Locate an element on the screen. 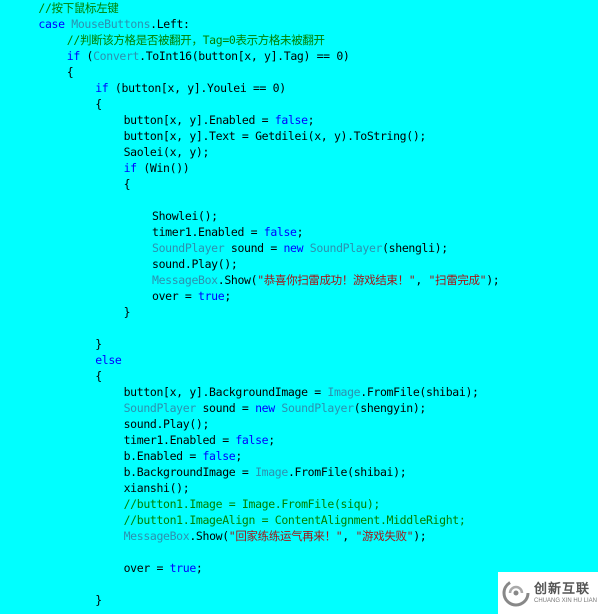  code-token: (shengyin); is located at coordinates (390, 408).